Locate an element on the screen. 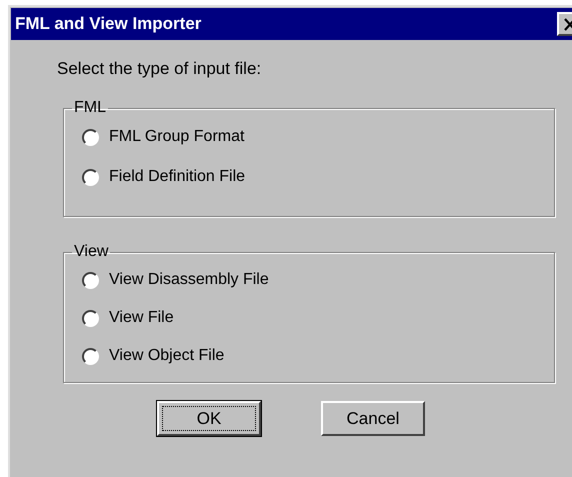 The height and width of the screenshot is (477, 572). group-label: FML is located at coordinates (90, 108).